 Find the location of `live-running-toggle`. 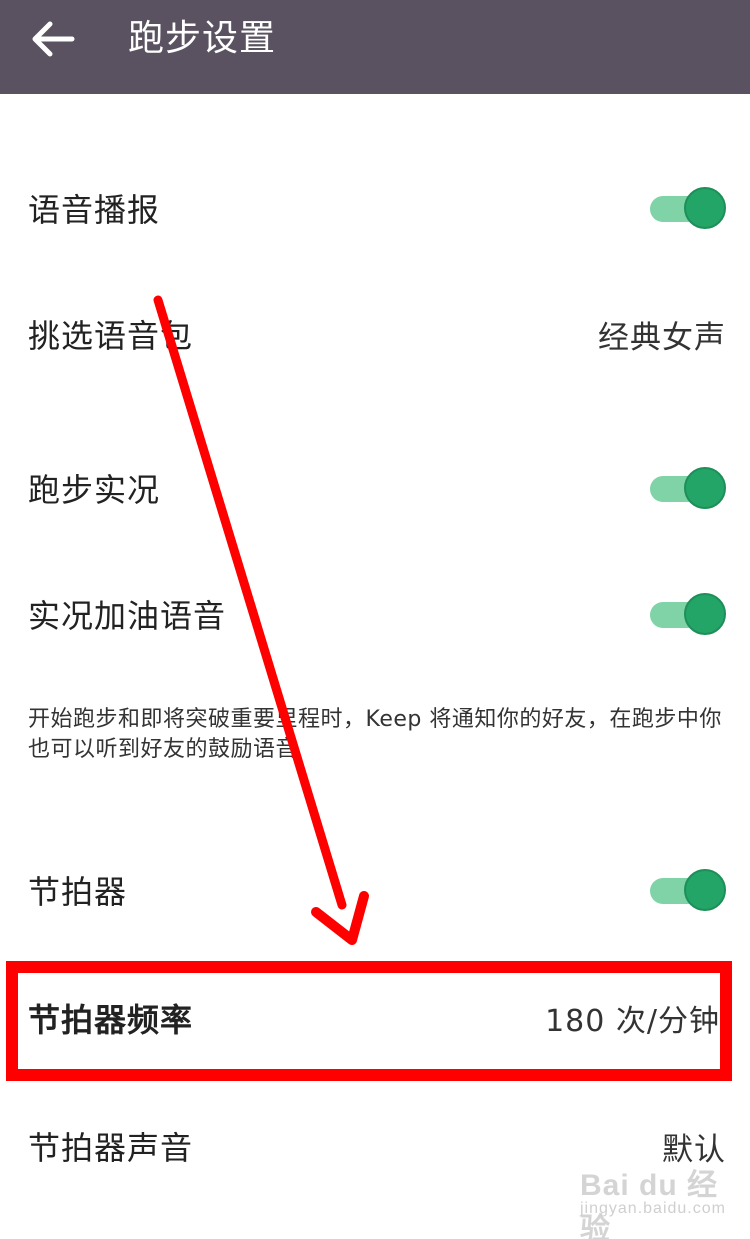

live-running-toggle is located at coordinates (688, 488).